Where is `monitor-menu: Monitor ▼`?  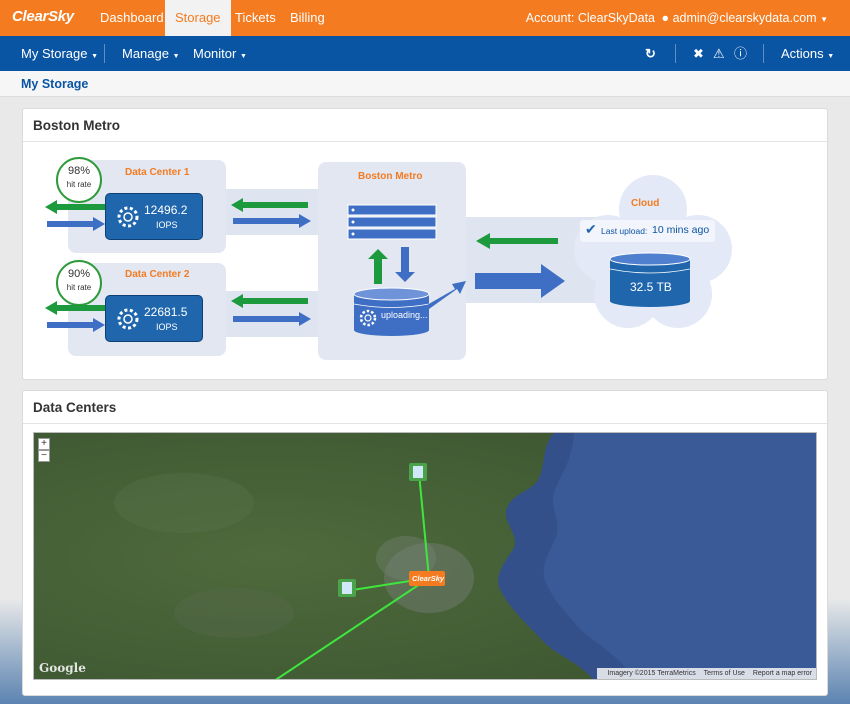 monitor-menu: Monitor ▼ is located at coordinates (220, 55).